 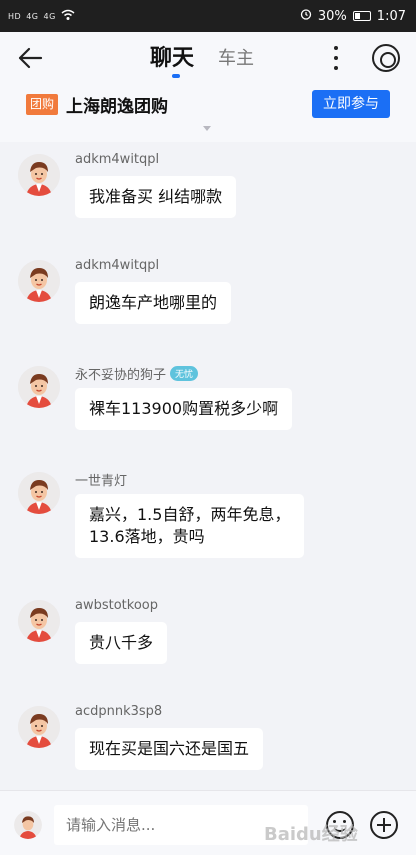 What do you see at coordinates (156, 197) in the screenshot?
I see `message-bubble: 我准备买 纠结哪款` at bounding box center [156, 197].